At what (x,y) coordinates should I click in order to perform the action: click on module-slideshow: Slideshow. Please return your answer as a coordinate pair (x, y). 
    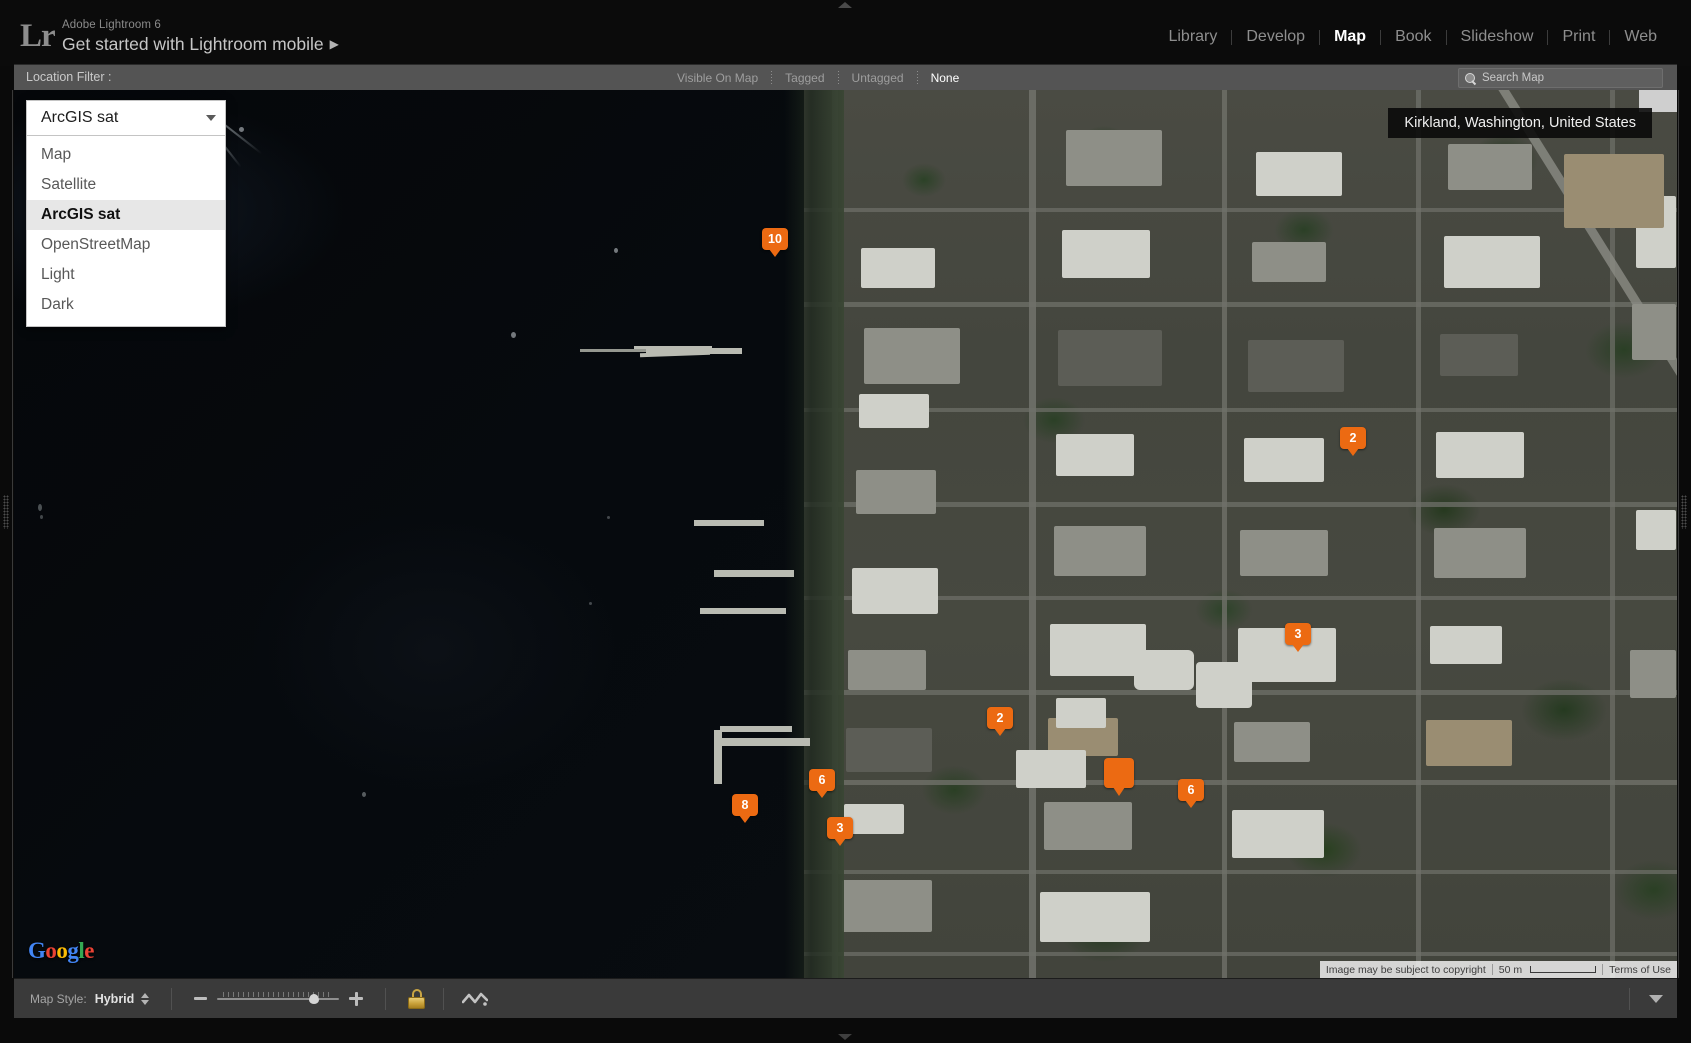
    Looking at the image, I should click on (1497, 37).